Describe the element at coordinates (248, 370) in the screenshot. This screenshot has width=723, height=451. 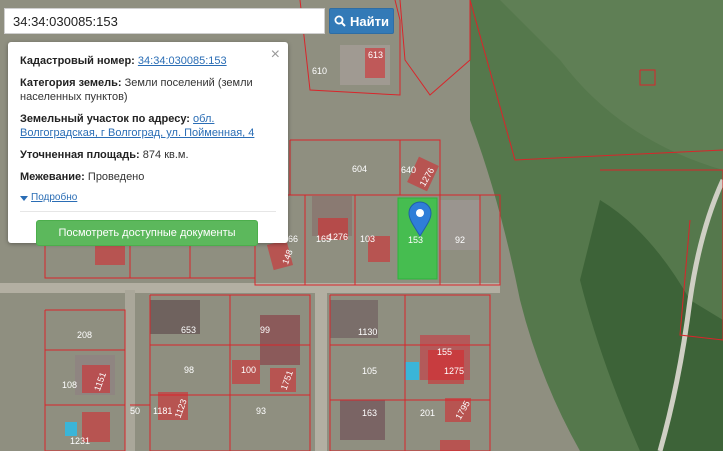
I see `plot-label: 100` at that location.